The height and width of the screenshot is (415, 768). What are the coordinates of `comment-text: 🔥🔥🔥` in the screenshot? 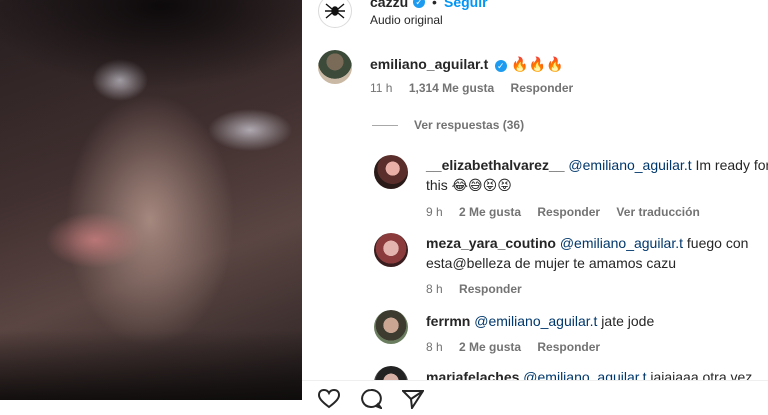 It's located at (537, 64).